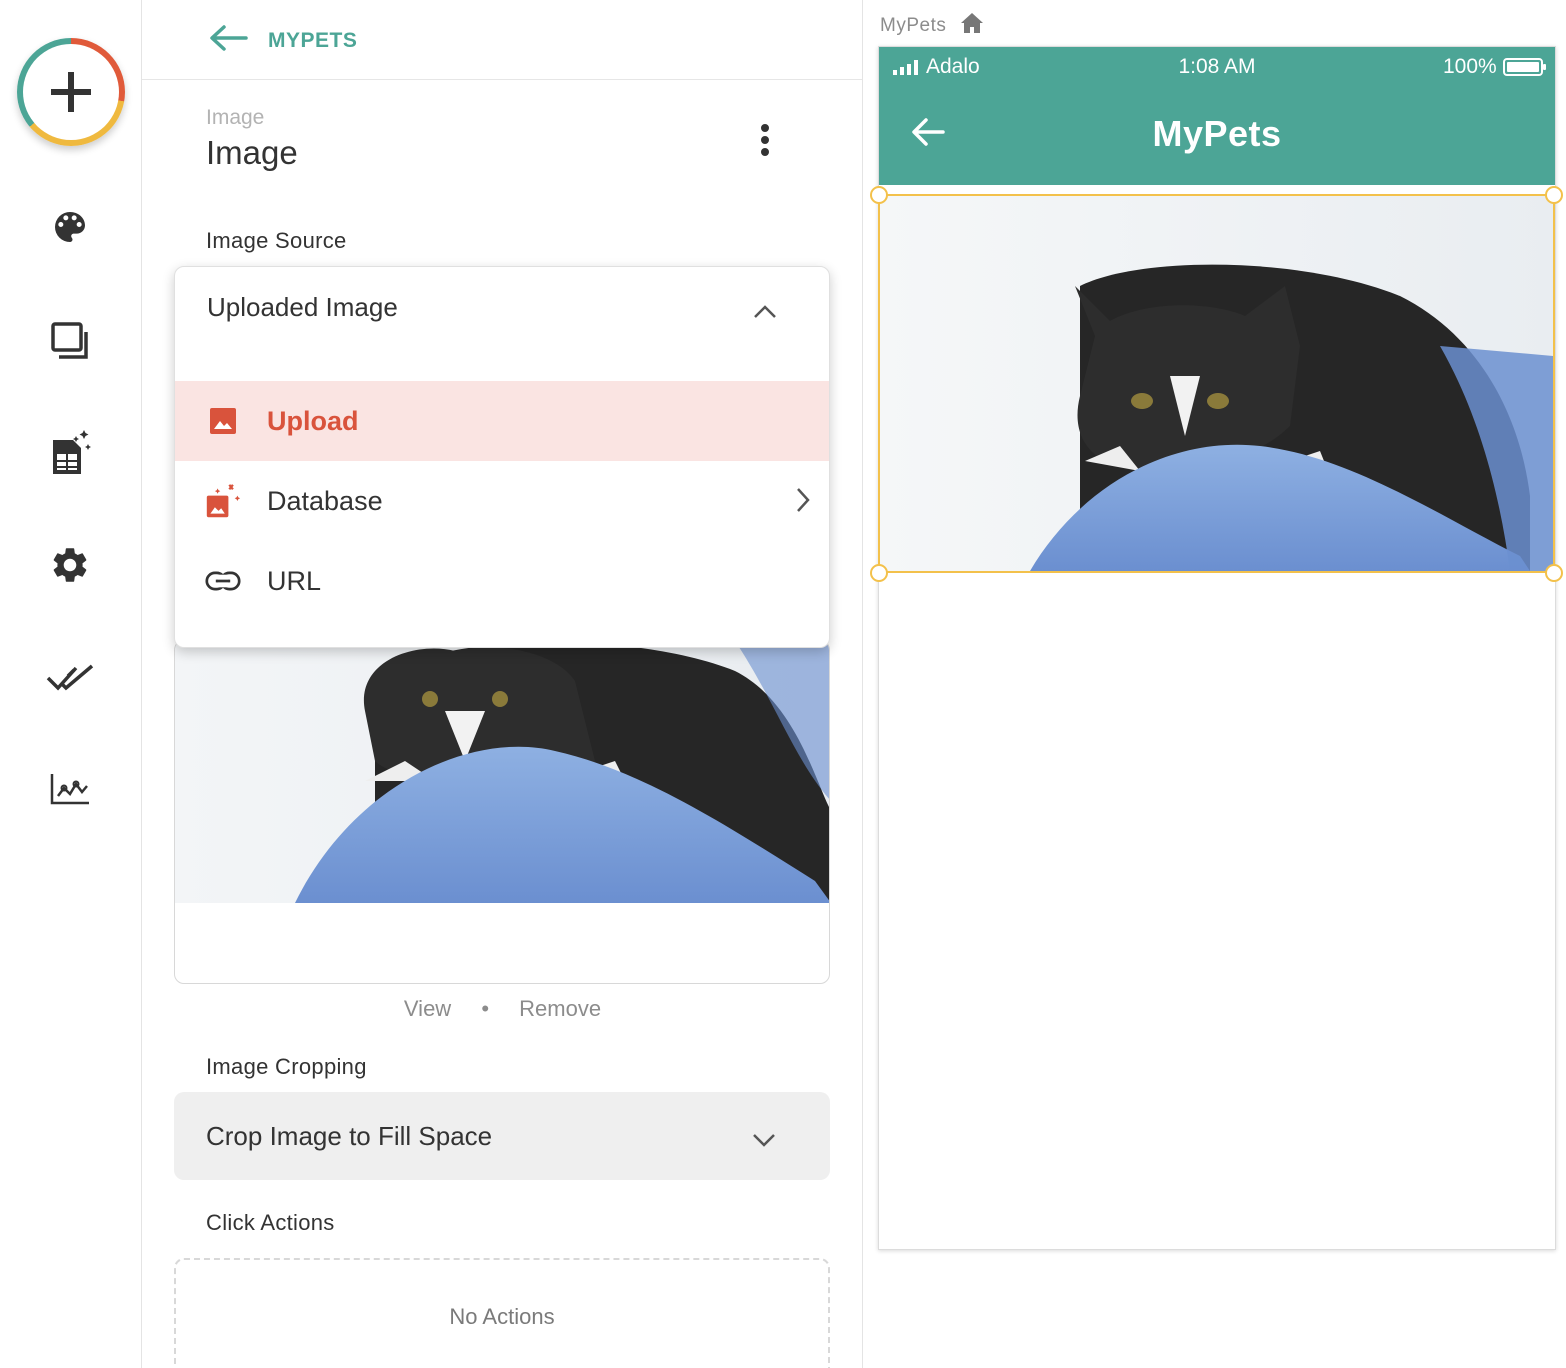  What do you see at coordinates (1524, 67) in the screenshot?
I see `battery-icon` at bounding box center [1524, 67].